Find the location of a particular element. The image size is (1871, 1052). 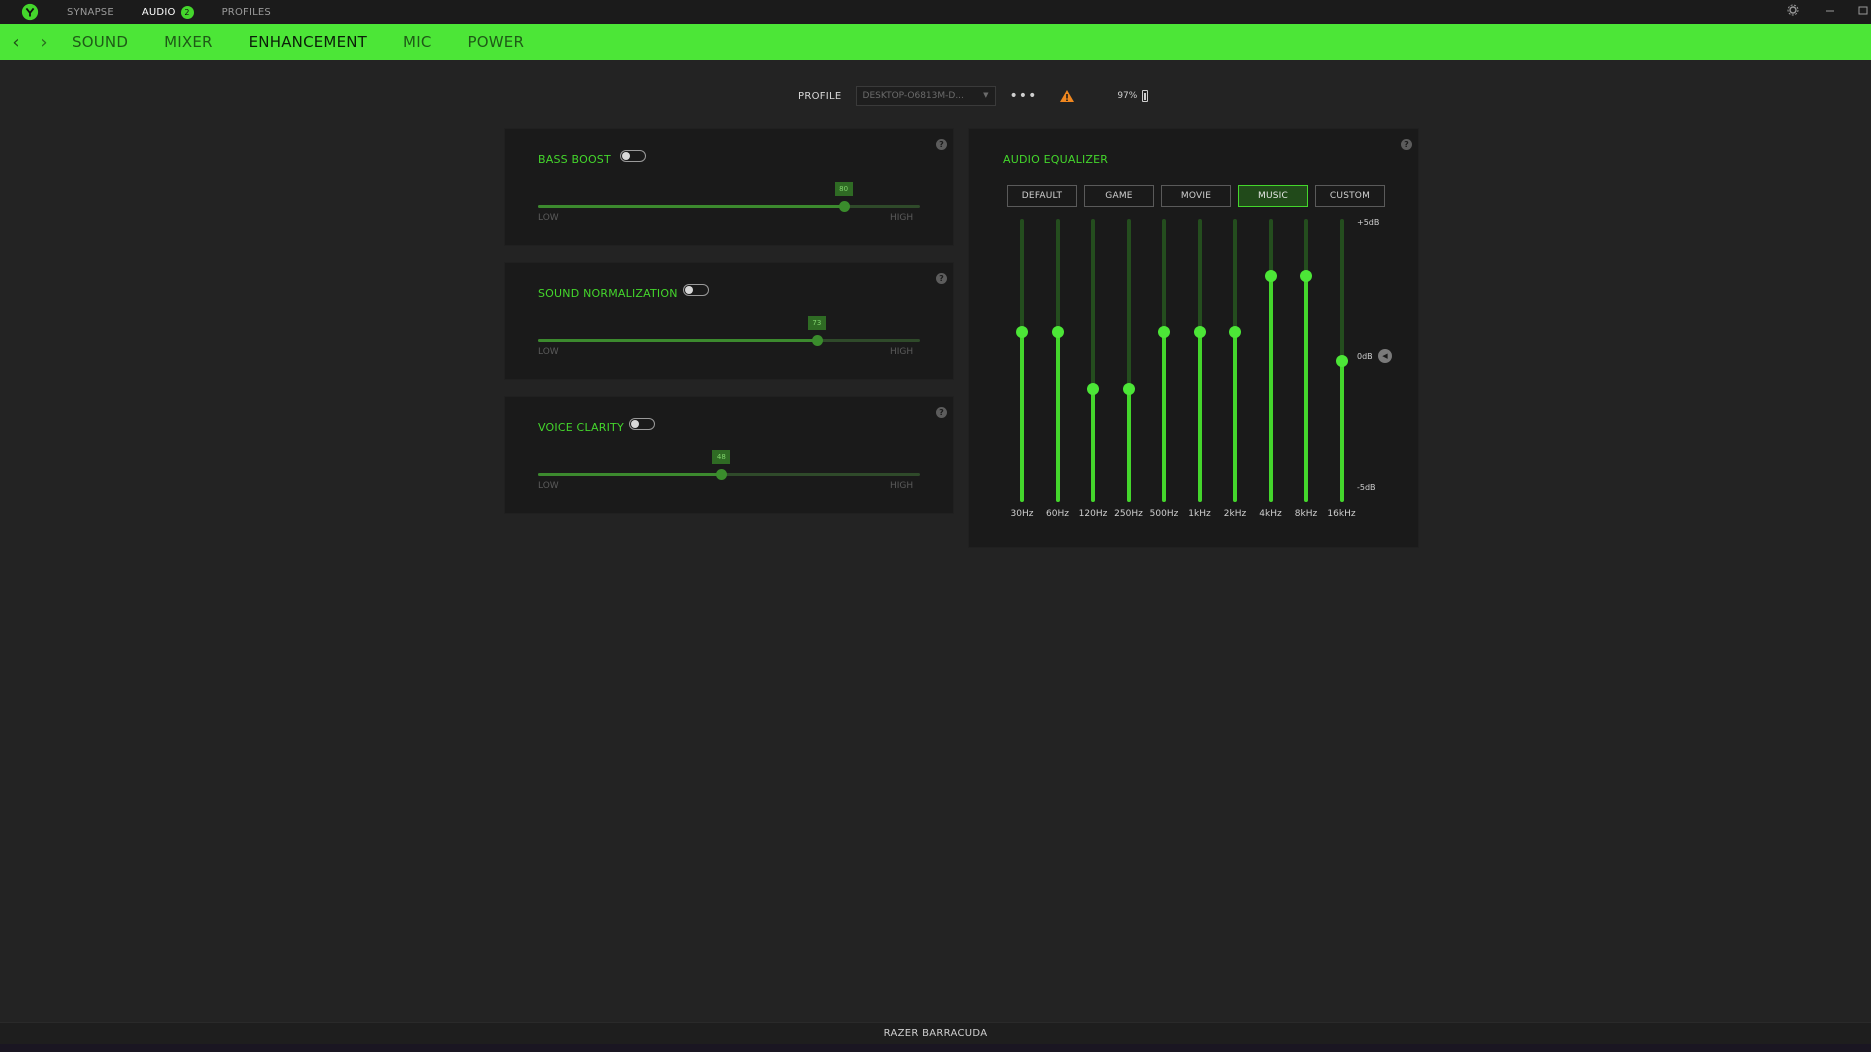

device-name: RAZER BARRACUDA is located at coordinates (935, 1033).